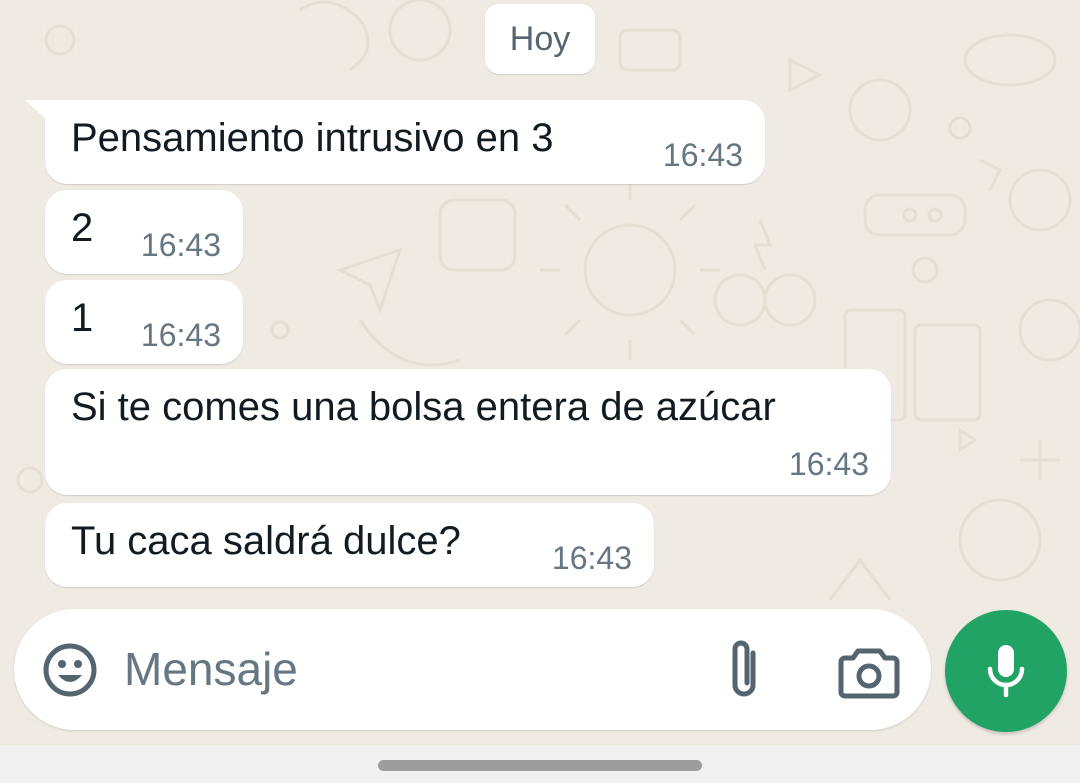  What do you see at coordinates (266, 541) in the screenshot?
I see `message-text: Tu caca saldrá dulce?` at bounding box center [266, 541].